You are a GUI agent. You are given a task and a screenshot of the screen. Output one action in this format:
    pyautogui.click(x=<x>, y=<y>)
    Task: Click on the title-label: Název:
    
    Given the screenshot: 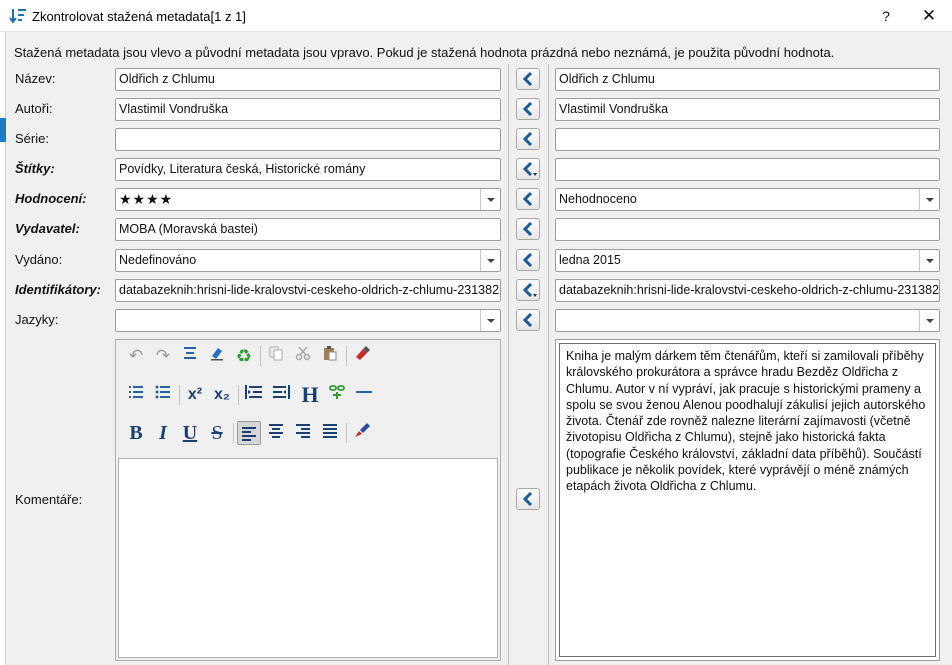 What is the action you would take?
    pyautogui.click(x=35, y=78)
    